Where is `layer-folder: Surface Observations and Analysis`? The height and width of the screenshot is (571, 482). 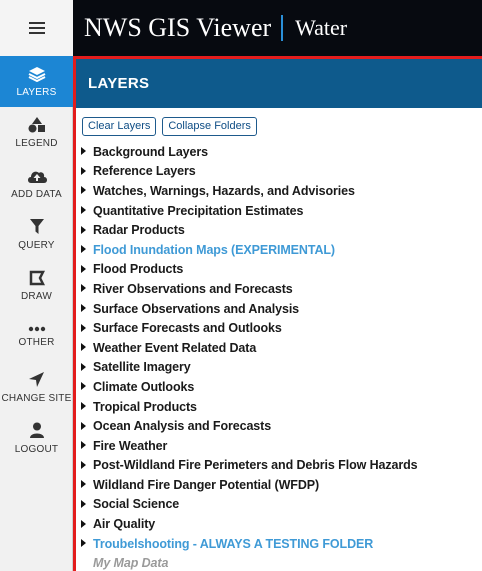 layer-folder: Surface Observations and Analysis is located at coordinates (281, 309).